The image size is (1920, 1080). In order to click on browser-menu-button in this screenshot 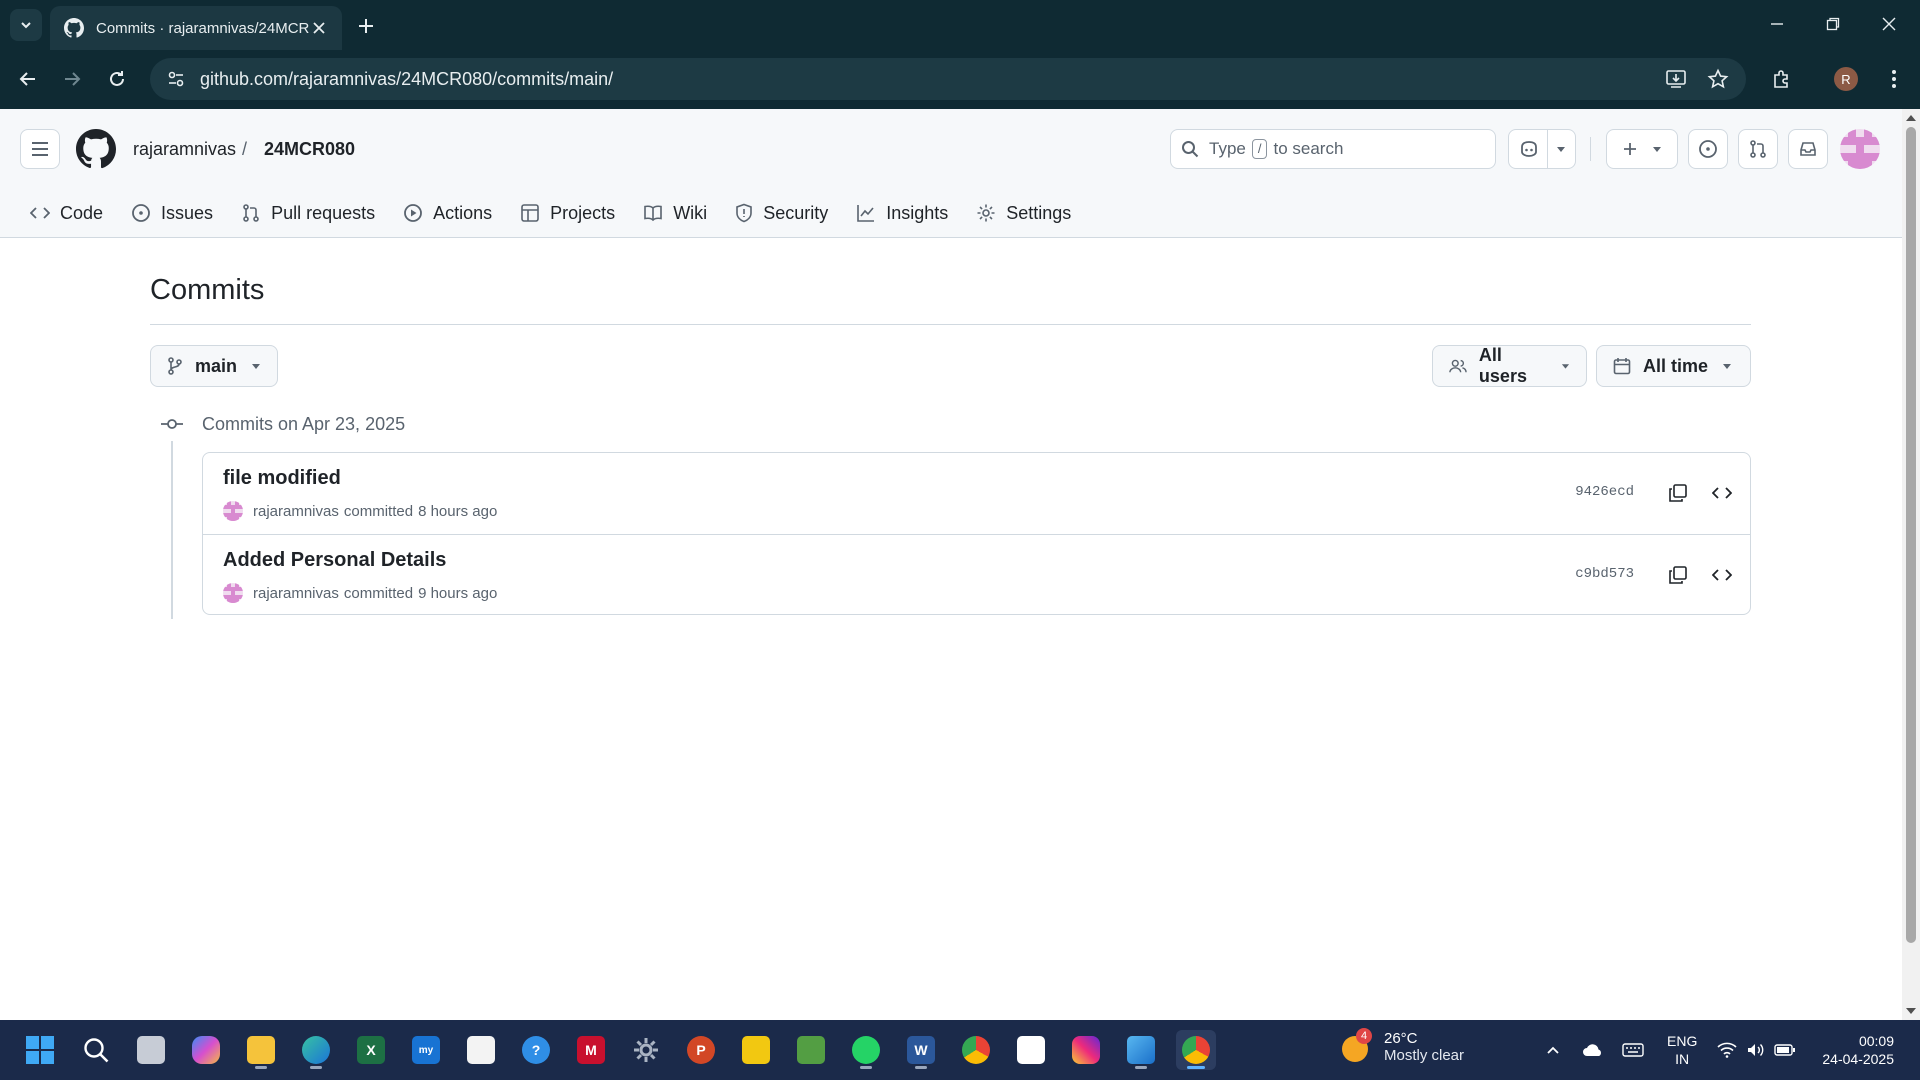, I will do `click(1894, 79)`.